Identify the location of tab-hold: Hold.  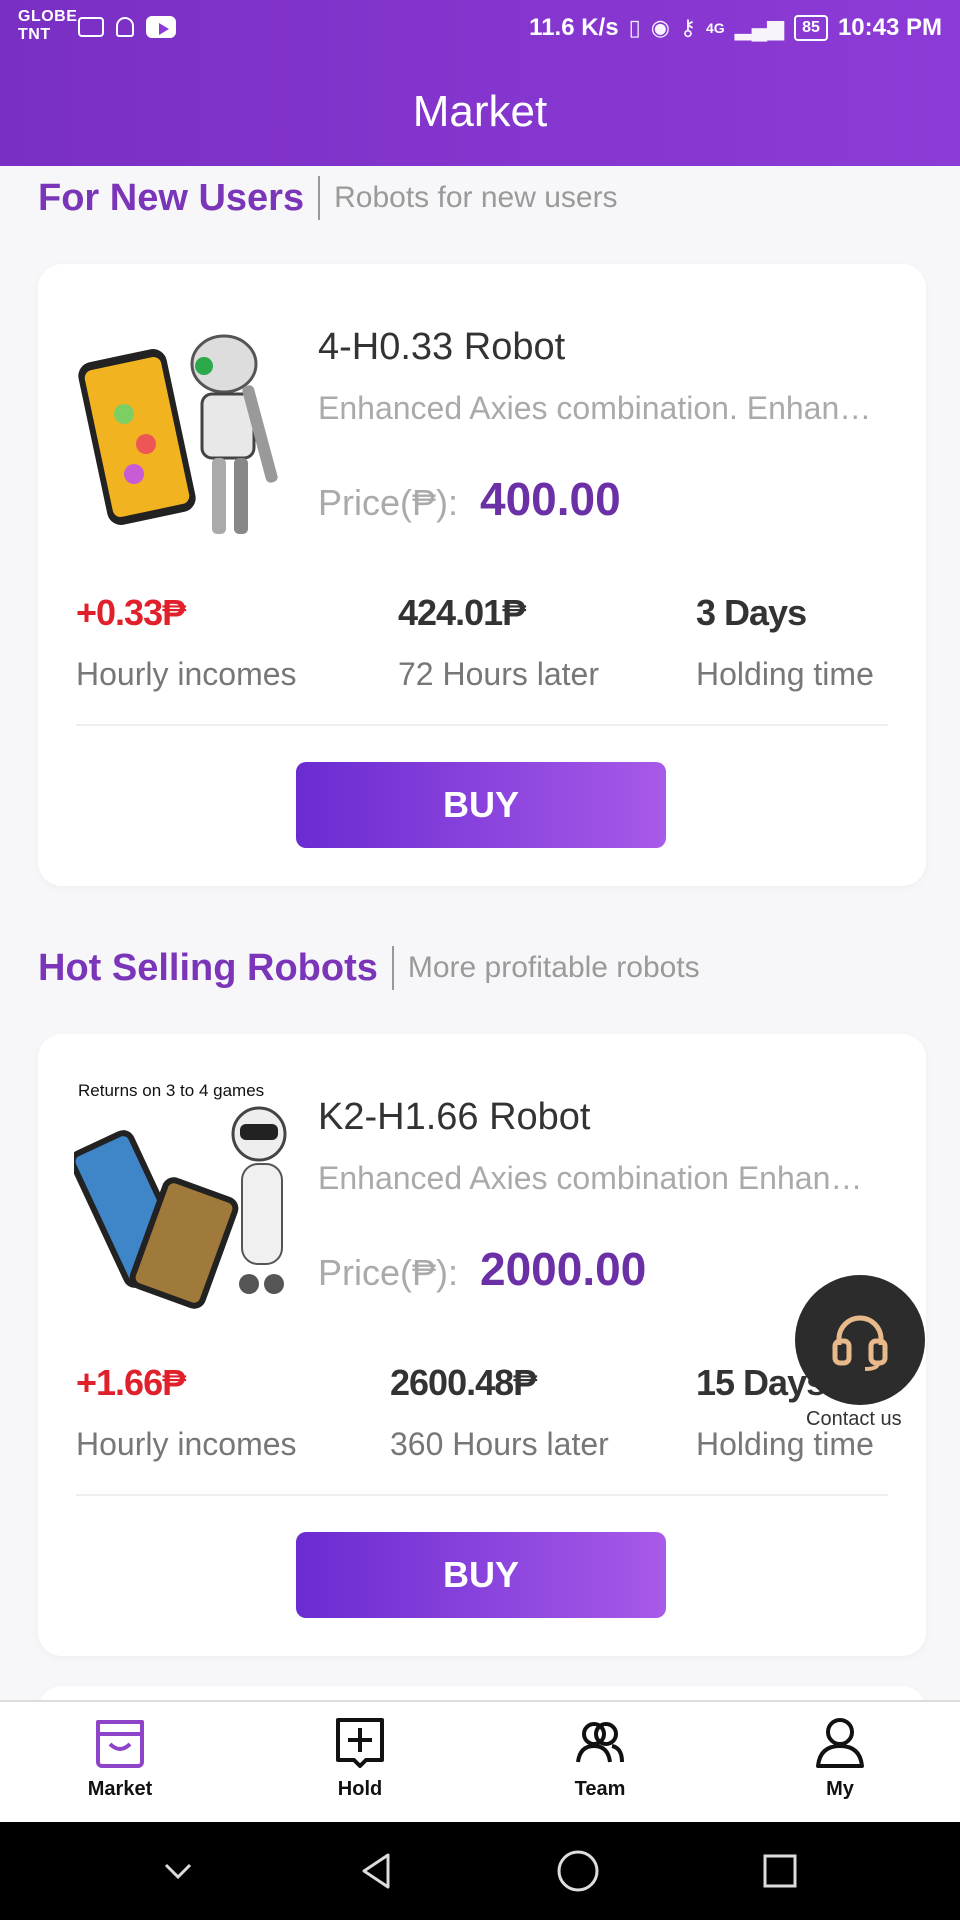
(360, 1762).